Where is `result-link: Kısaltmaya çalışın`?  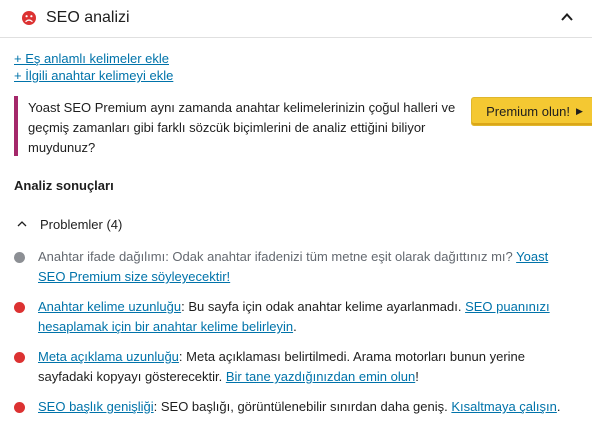
result-link: Kısaltmaya çalışın is located at coordinates (504, 406).